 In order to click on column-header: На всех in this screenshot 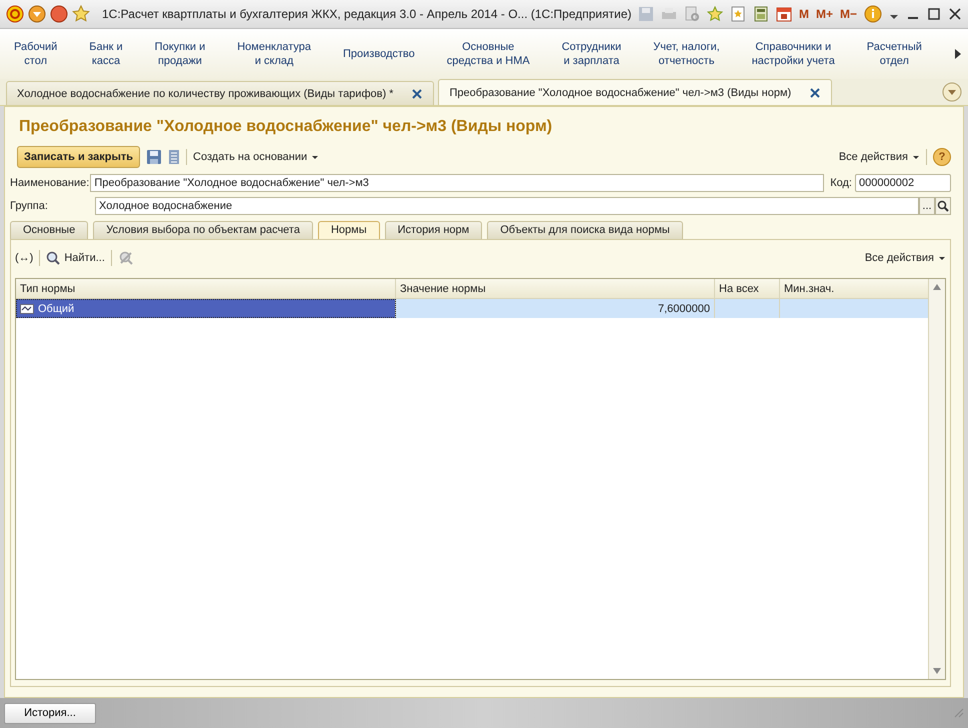, I will do `click(747, 288)`.